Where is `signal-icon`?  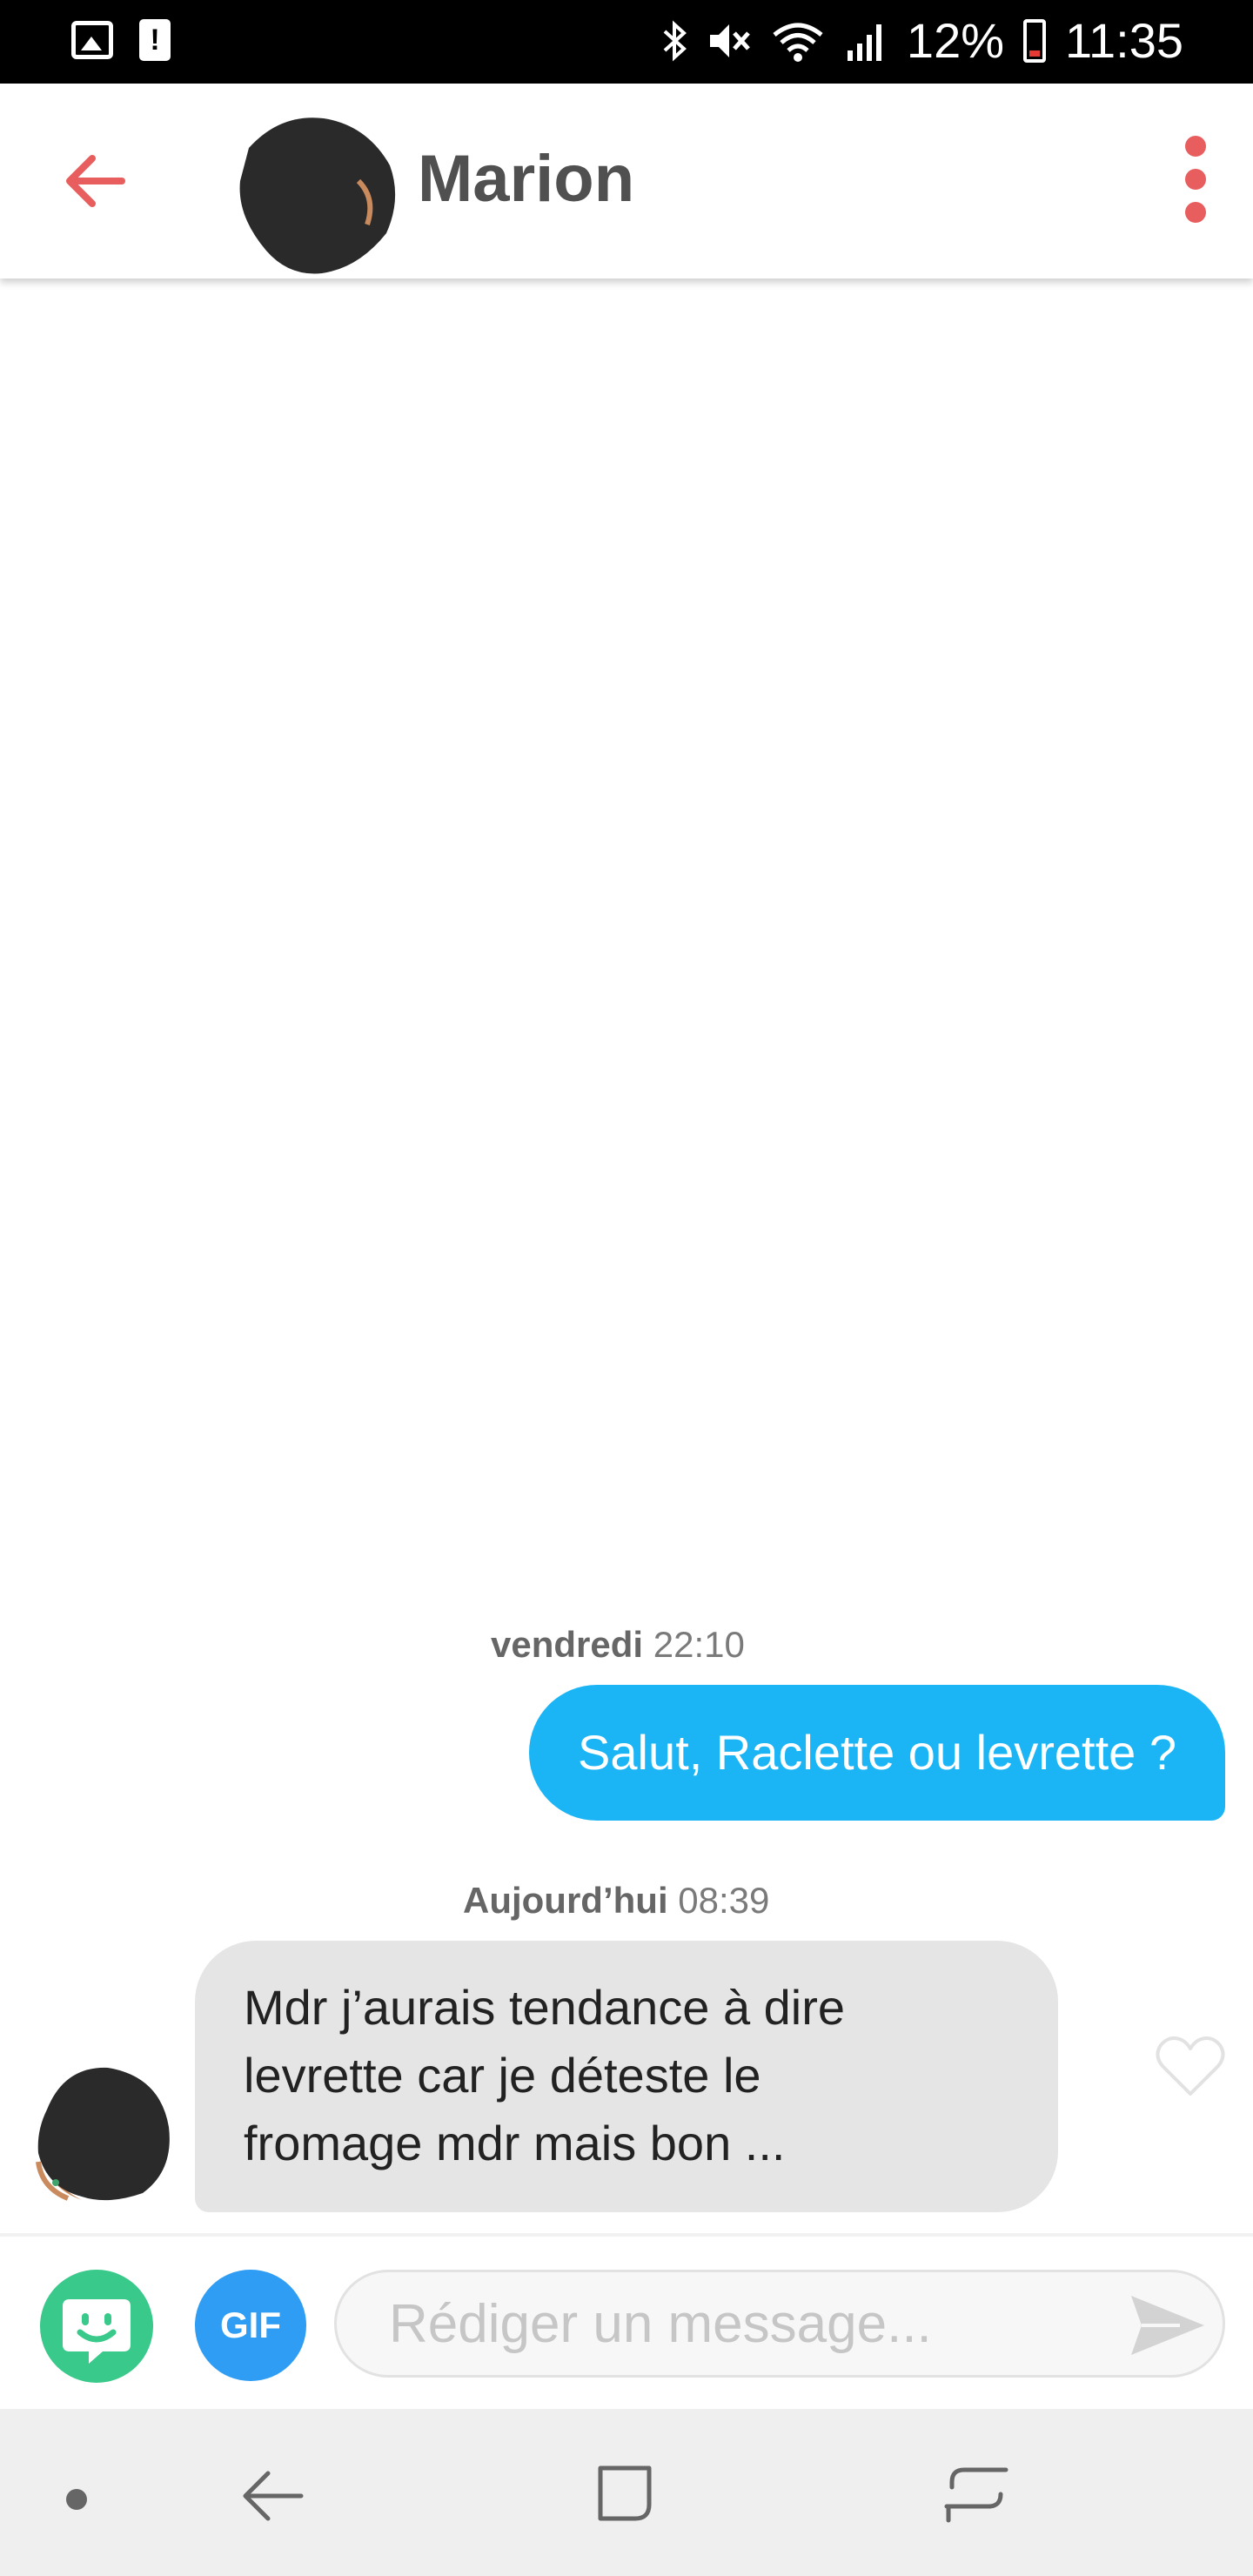 signal-icon is located at coordinates (864, 42).